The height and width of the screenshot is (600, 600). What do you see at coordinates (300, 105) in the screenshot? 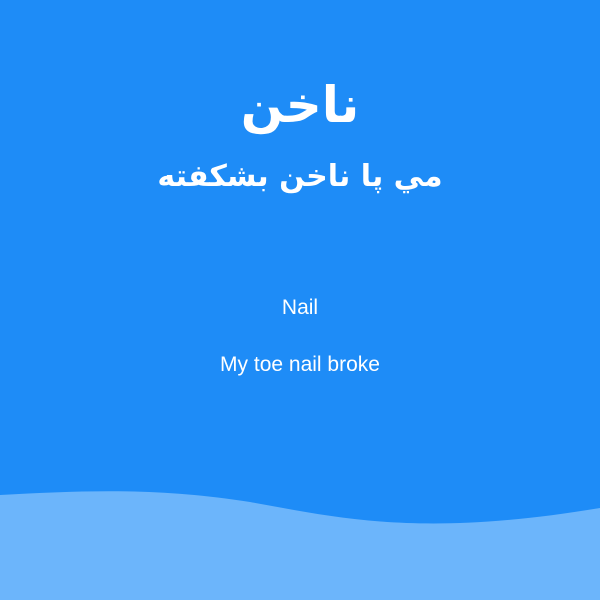
I see `persian-word: ناخن` at bounding box center [300, 105].